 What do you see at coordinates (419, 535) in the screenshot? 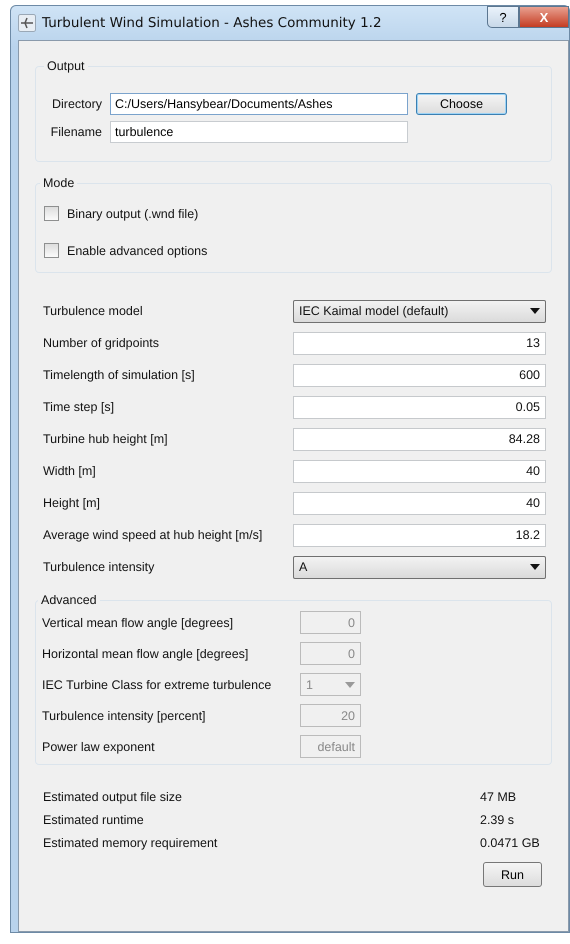
I see `number-field: 18.2` at bounding box center [419, 535].